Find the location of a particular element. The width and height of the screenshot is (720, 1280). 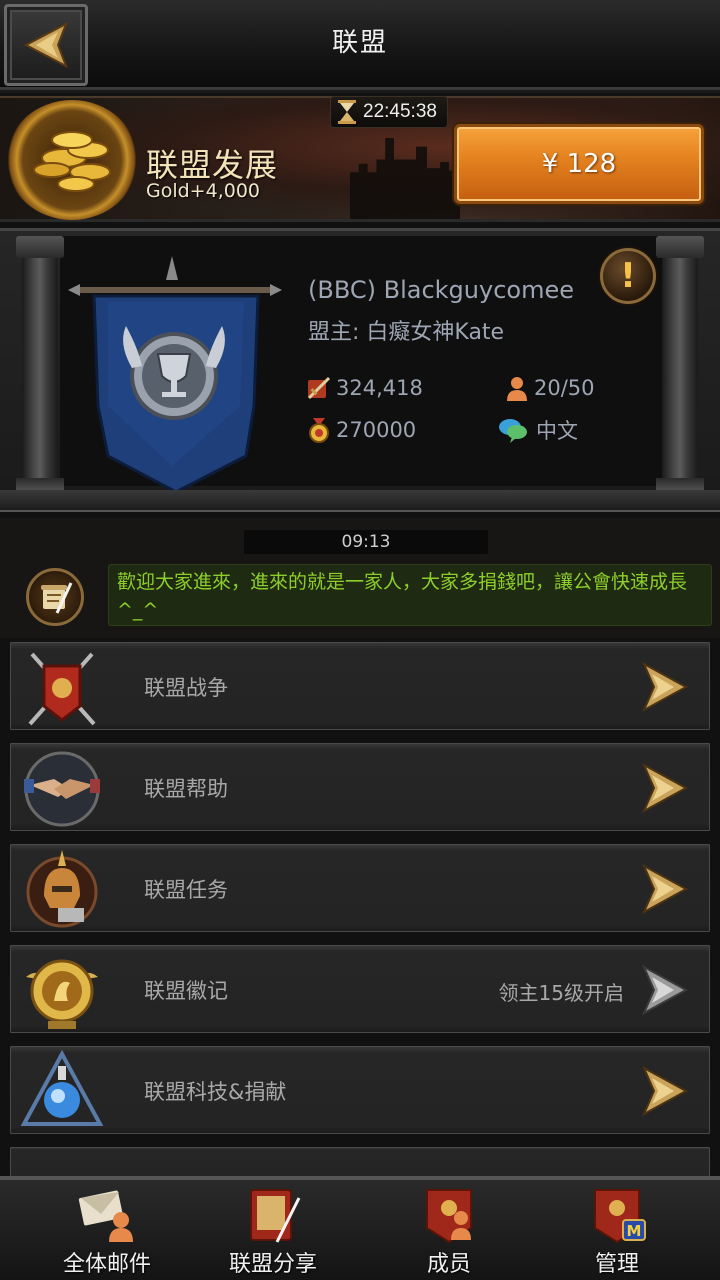

alliance-flag-icon is located at coordinates (175, 375).